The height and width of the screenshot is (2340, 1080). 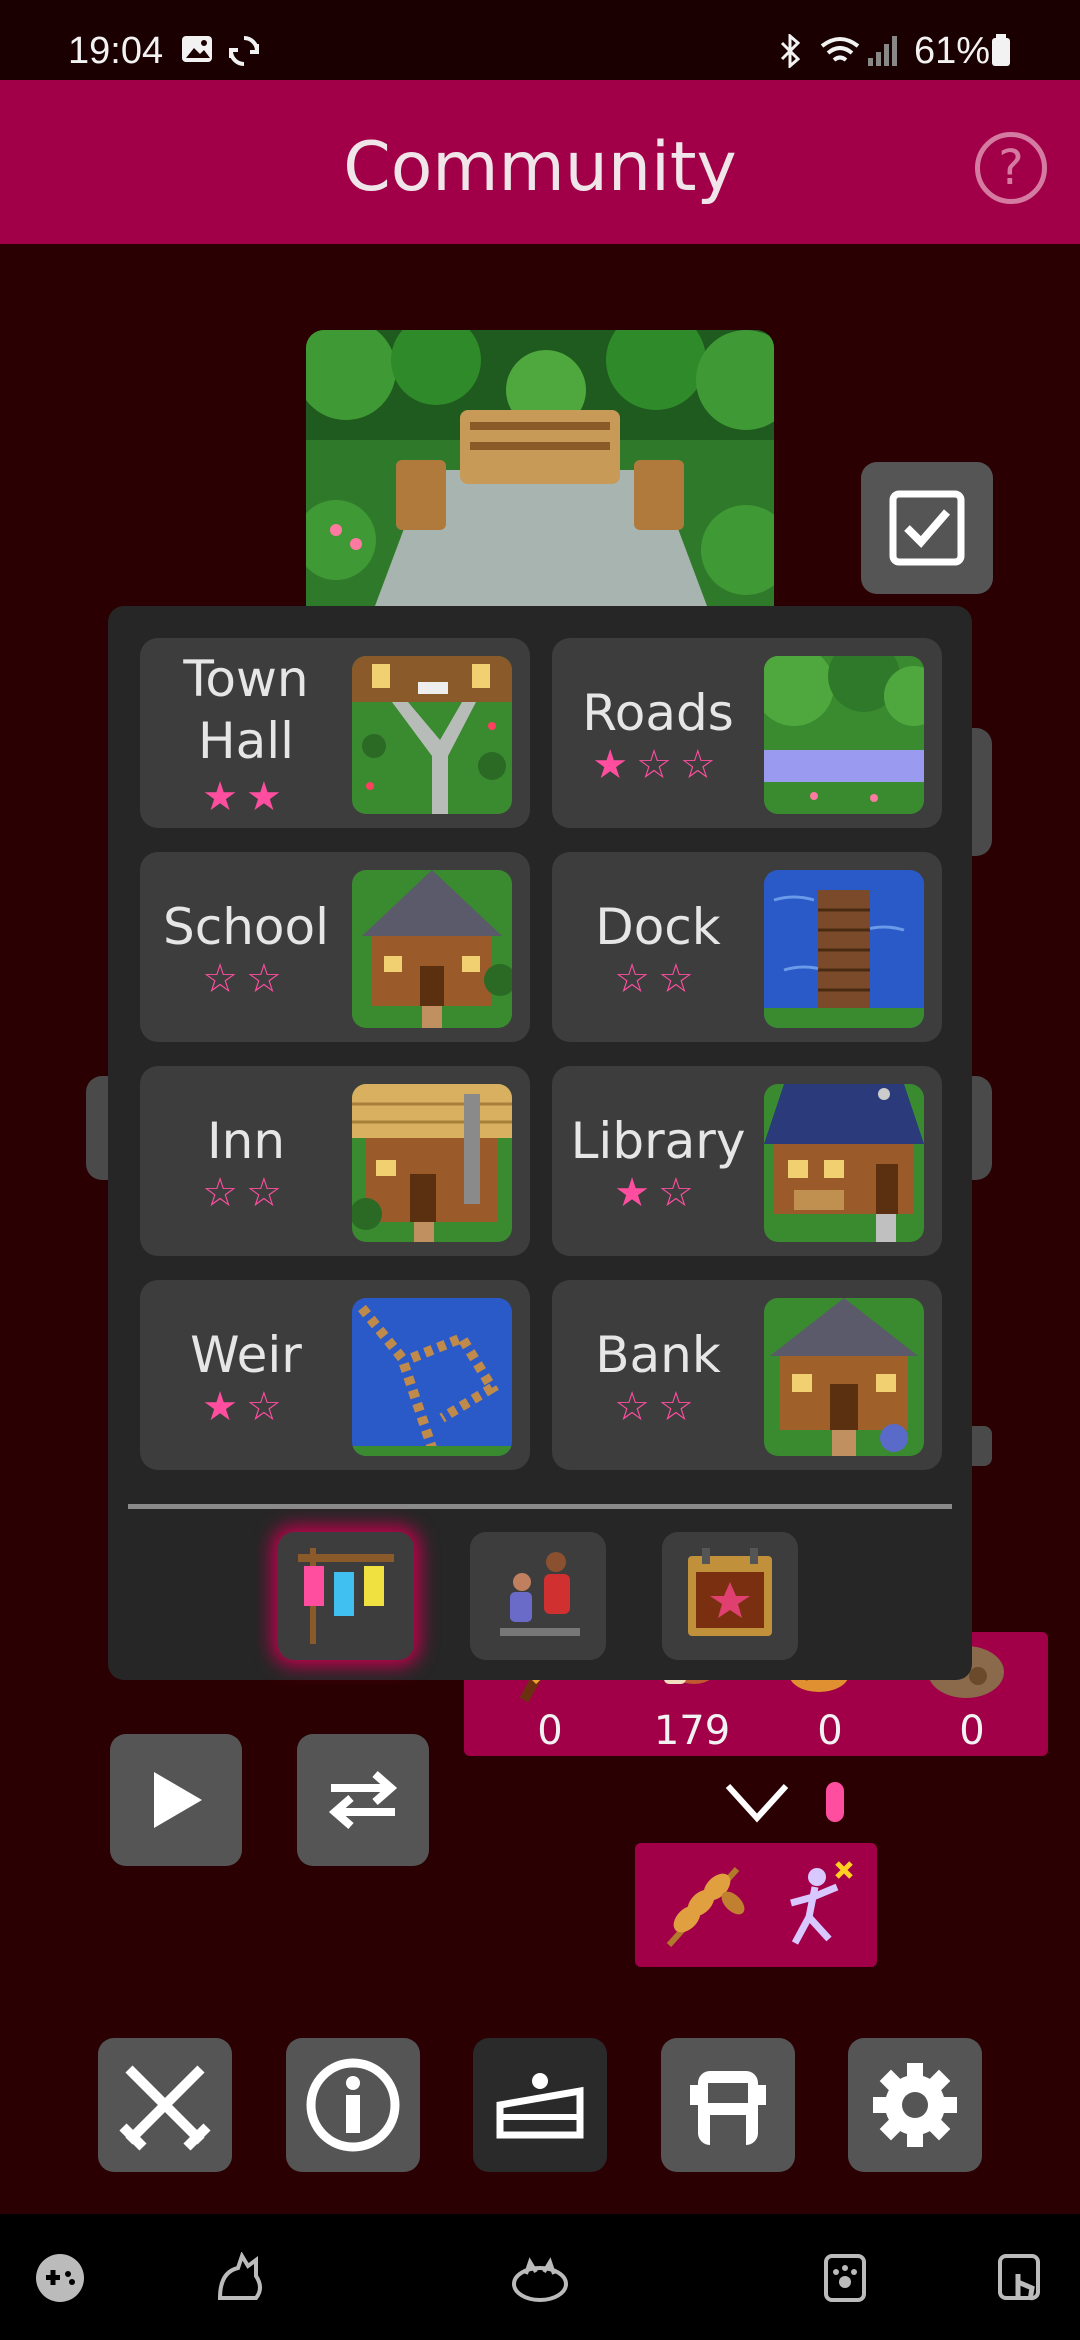 What do you see at coordinates (1001, 50) in the screenshot?
I see `battery-icon` at bounding box center [1001, 50].